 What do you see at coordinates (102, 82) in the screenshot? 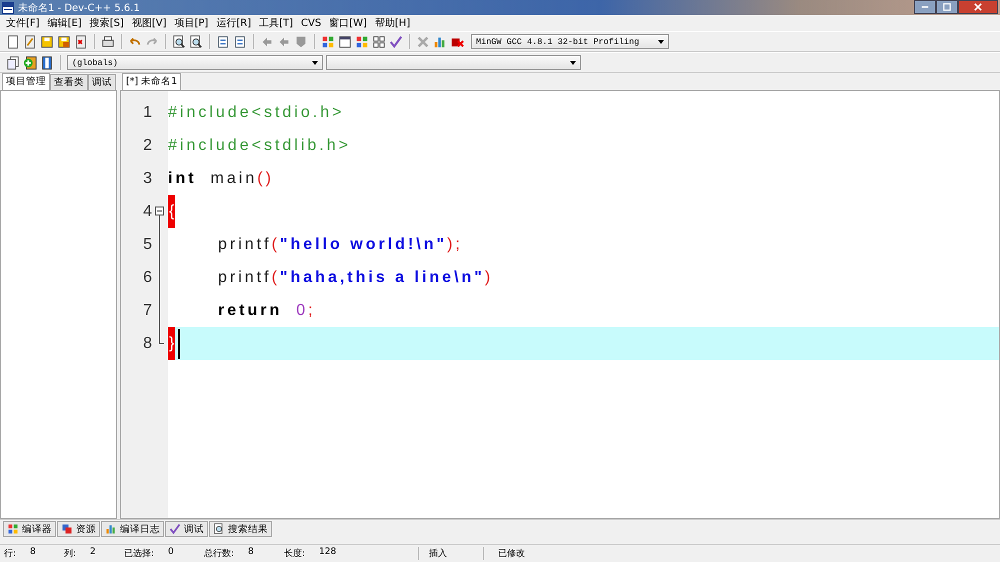
I see `panel-tab: 调试` at bounding box center [102, 82].